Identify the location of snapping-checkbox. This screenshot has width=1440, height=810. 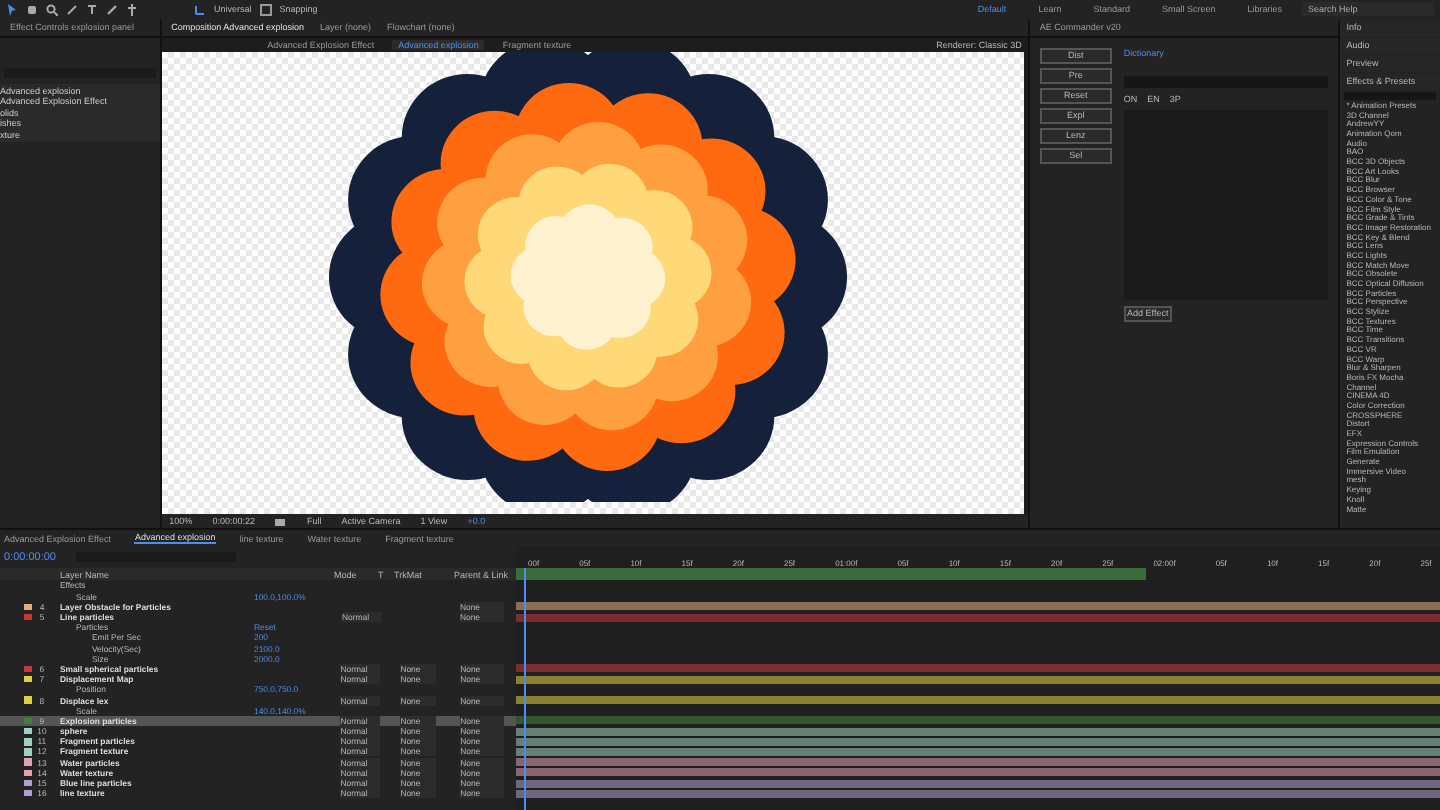
(265, 9).